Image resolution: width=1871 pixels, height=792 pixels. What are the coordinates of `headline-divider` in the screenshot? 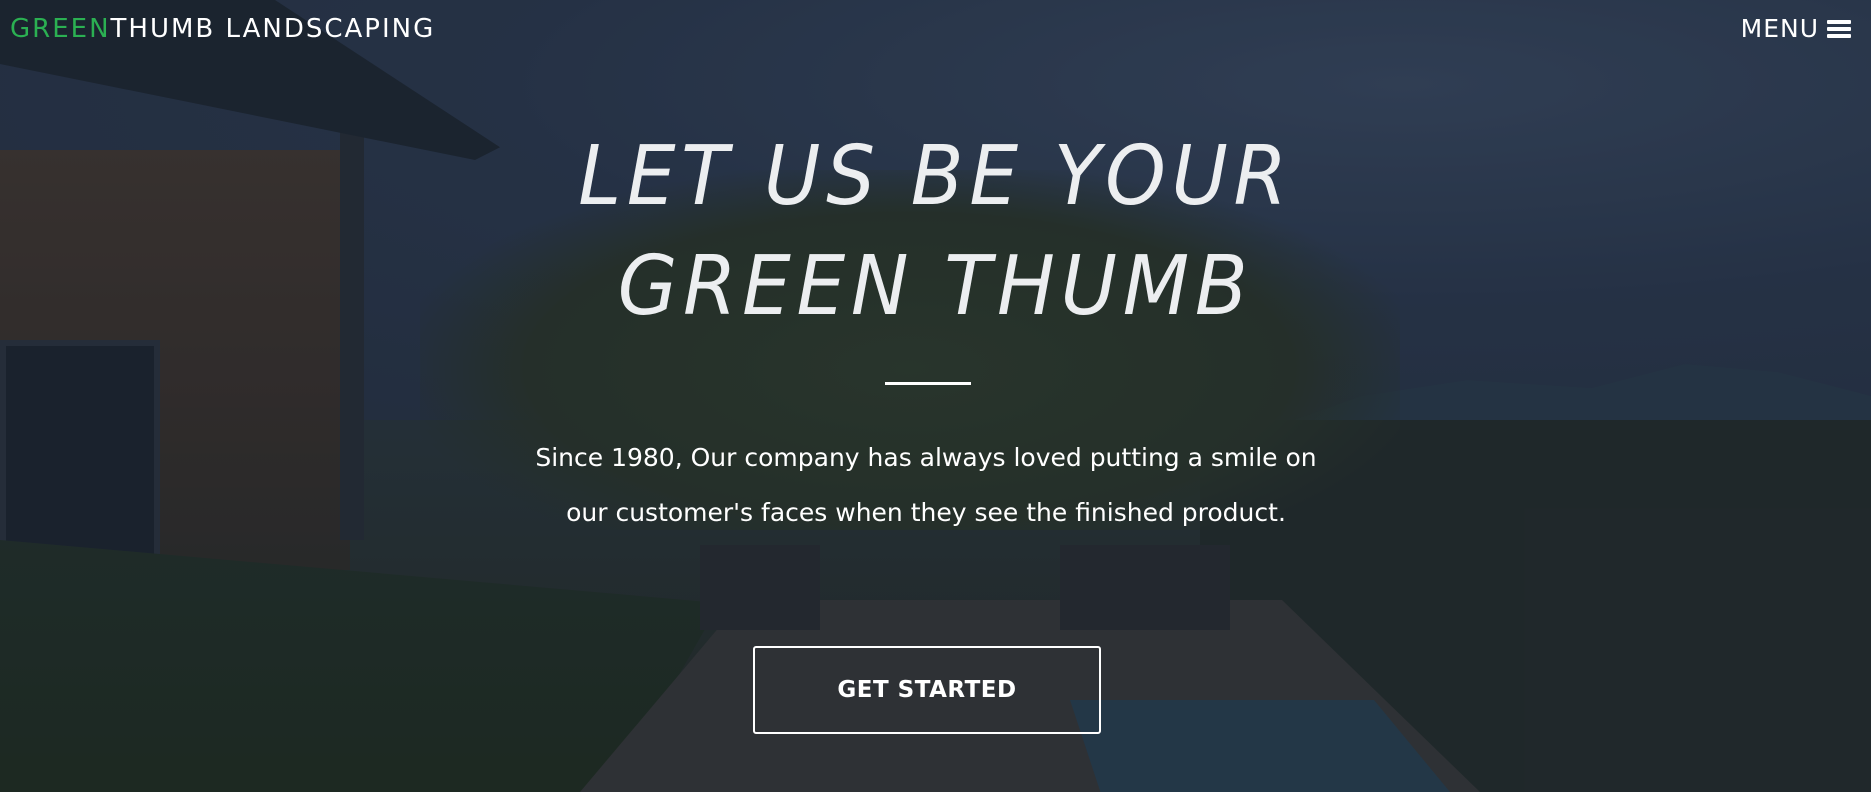 It's located at (928, 383).